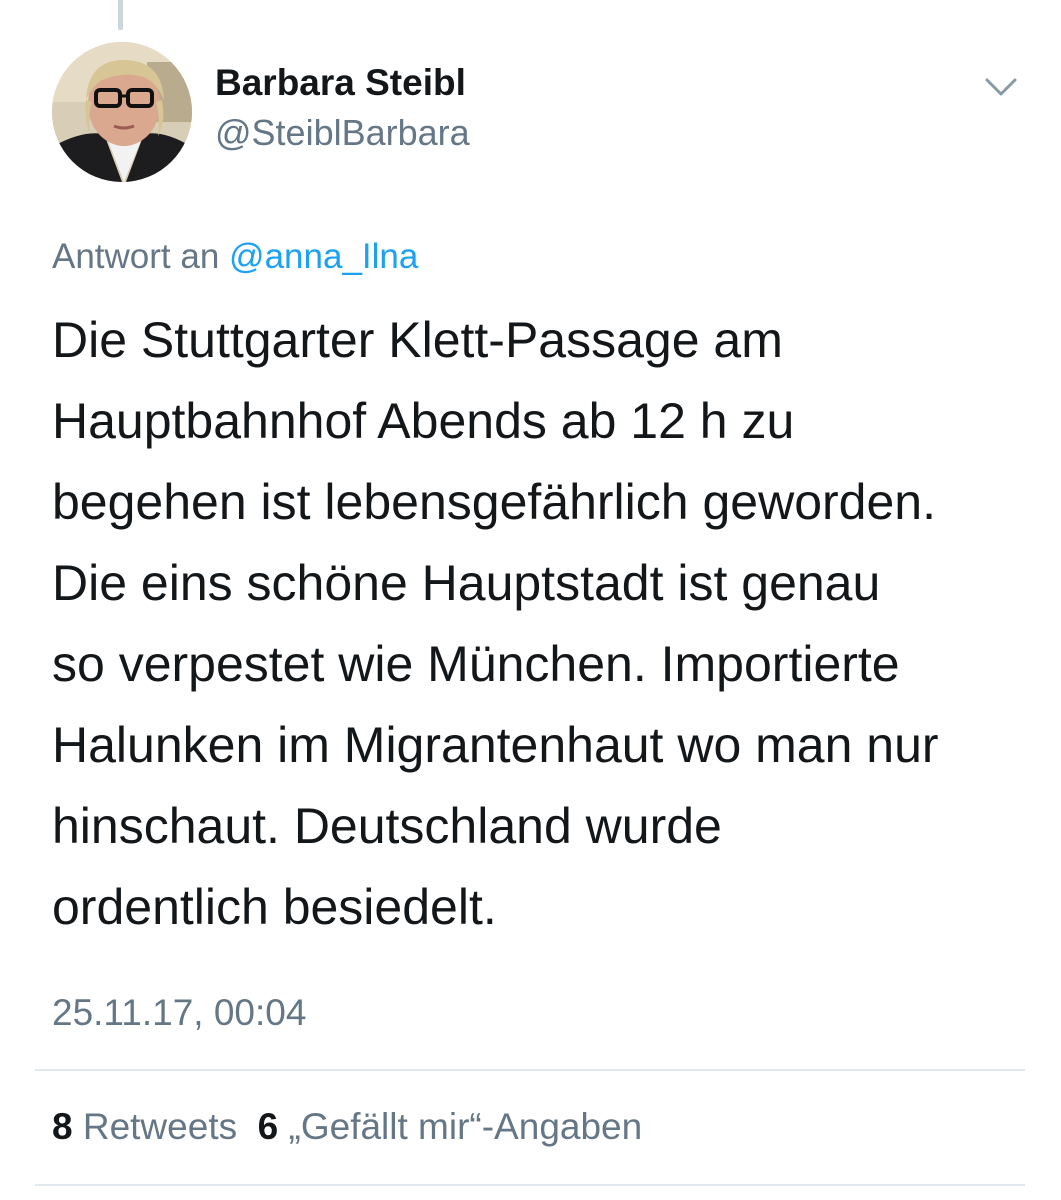  I want to click on reply-context: Antwort an @anna_Ilna, so click(235, 257).